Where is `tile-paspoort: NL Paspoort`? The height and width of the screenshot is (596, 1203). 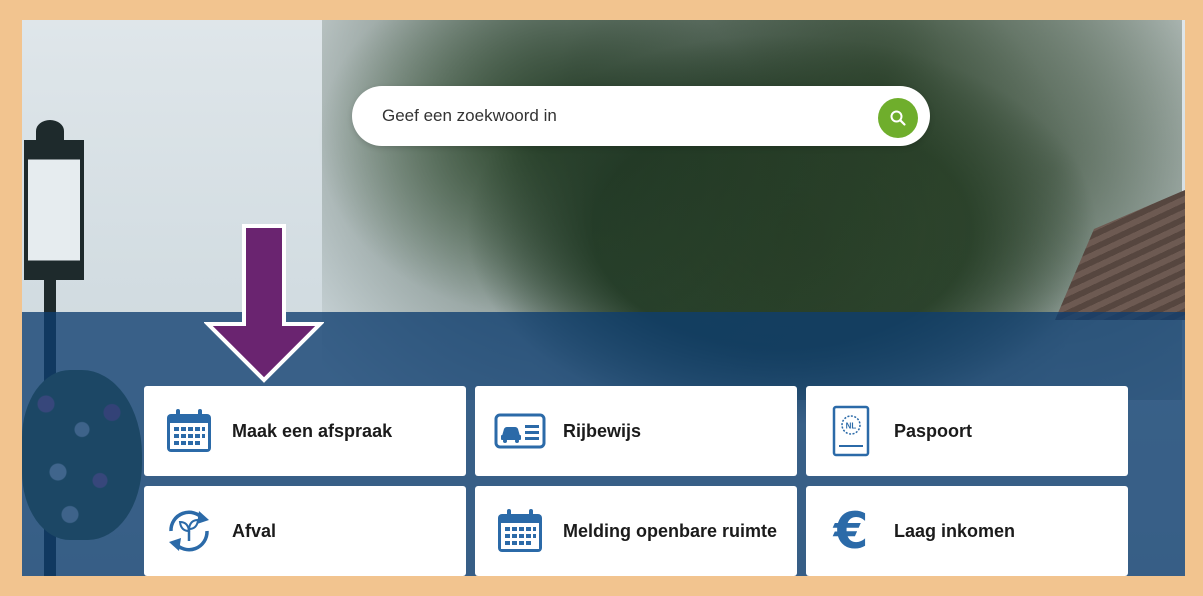 tile-paspoort: NL Paspoort is located at coordinates (967, 431).